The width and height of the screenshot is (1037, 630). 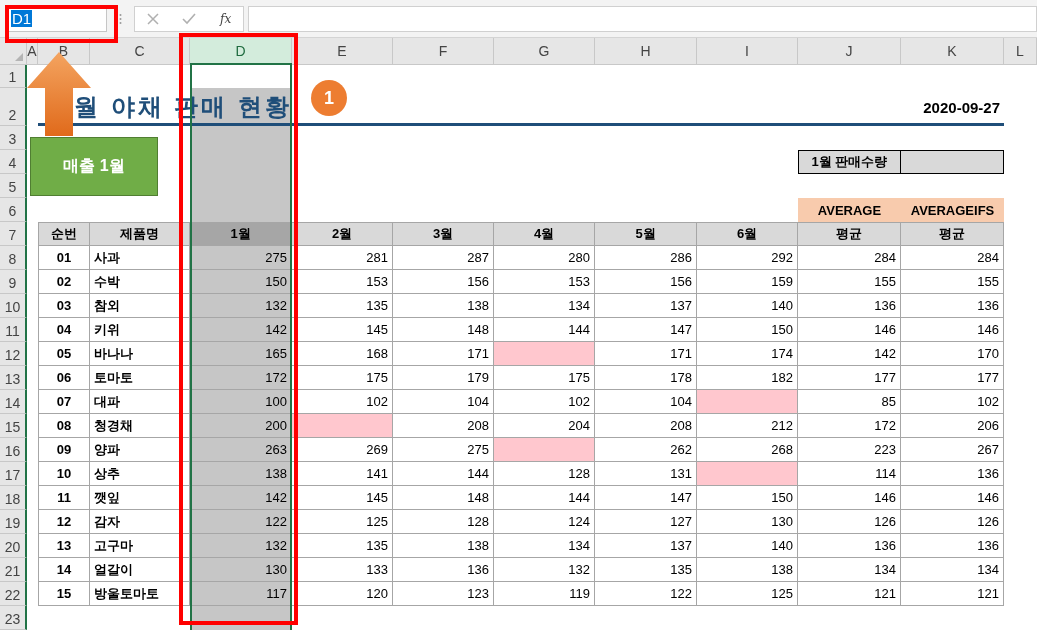 What do you see at coordinates (849, 474) in the screenshot?
I see `table-cell: 114` at bounding box center [849, 474].